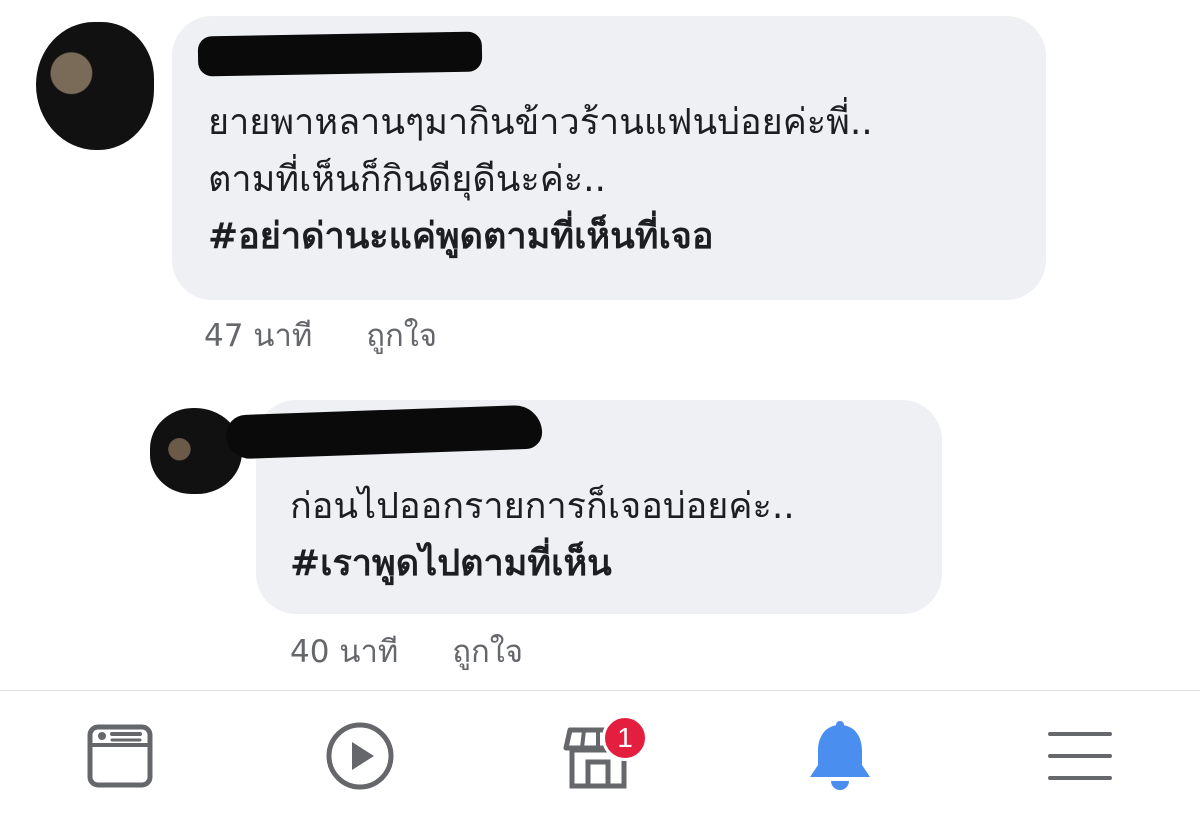 This screenshot has width=1200, height=820. I want to click on hashtag-link: #อย่าด่านะแค่พูดตามที่เห็นที่เจอ, so click(540, 236).